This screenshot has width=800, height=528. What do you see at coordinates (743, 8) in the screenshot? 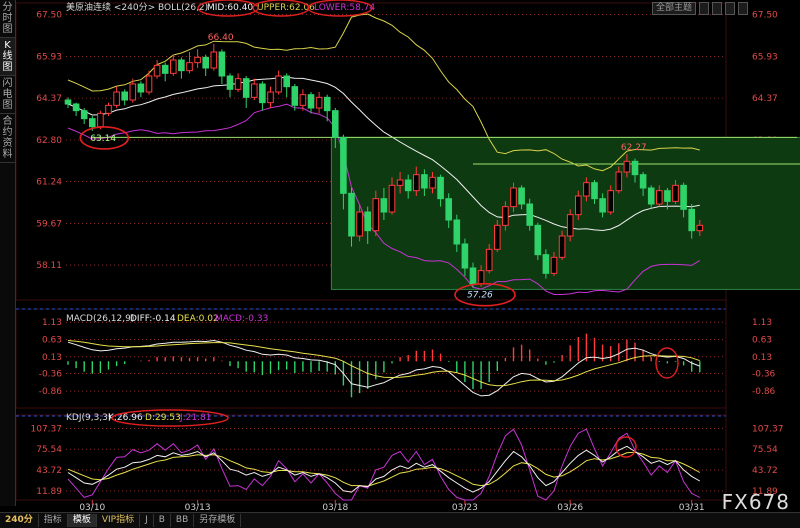
I see `window-close-button` at bounding box center [743, 8].